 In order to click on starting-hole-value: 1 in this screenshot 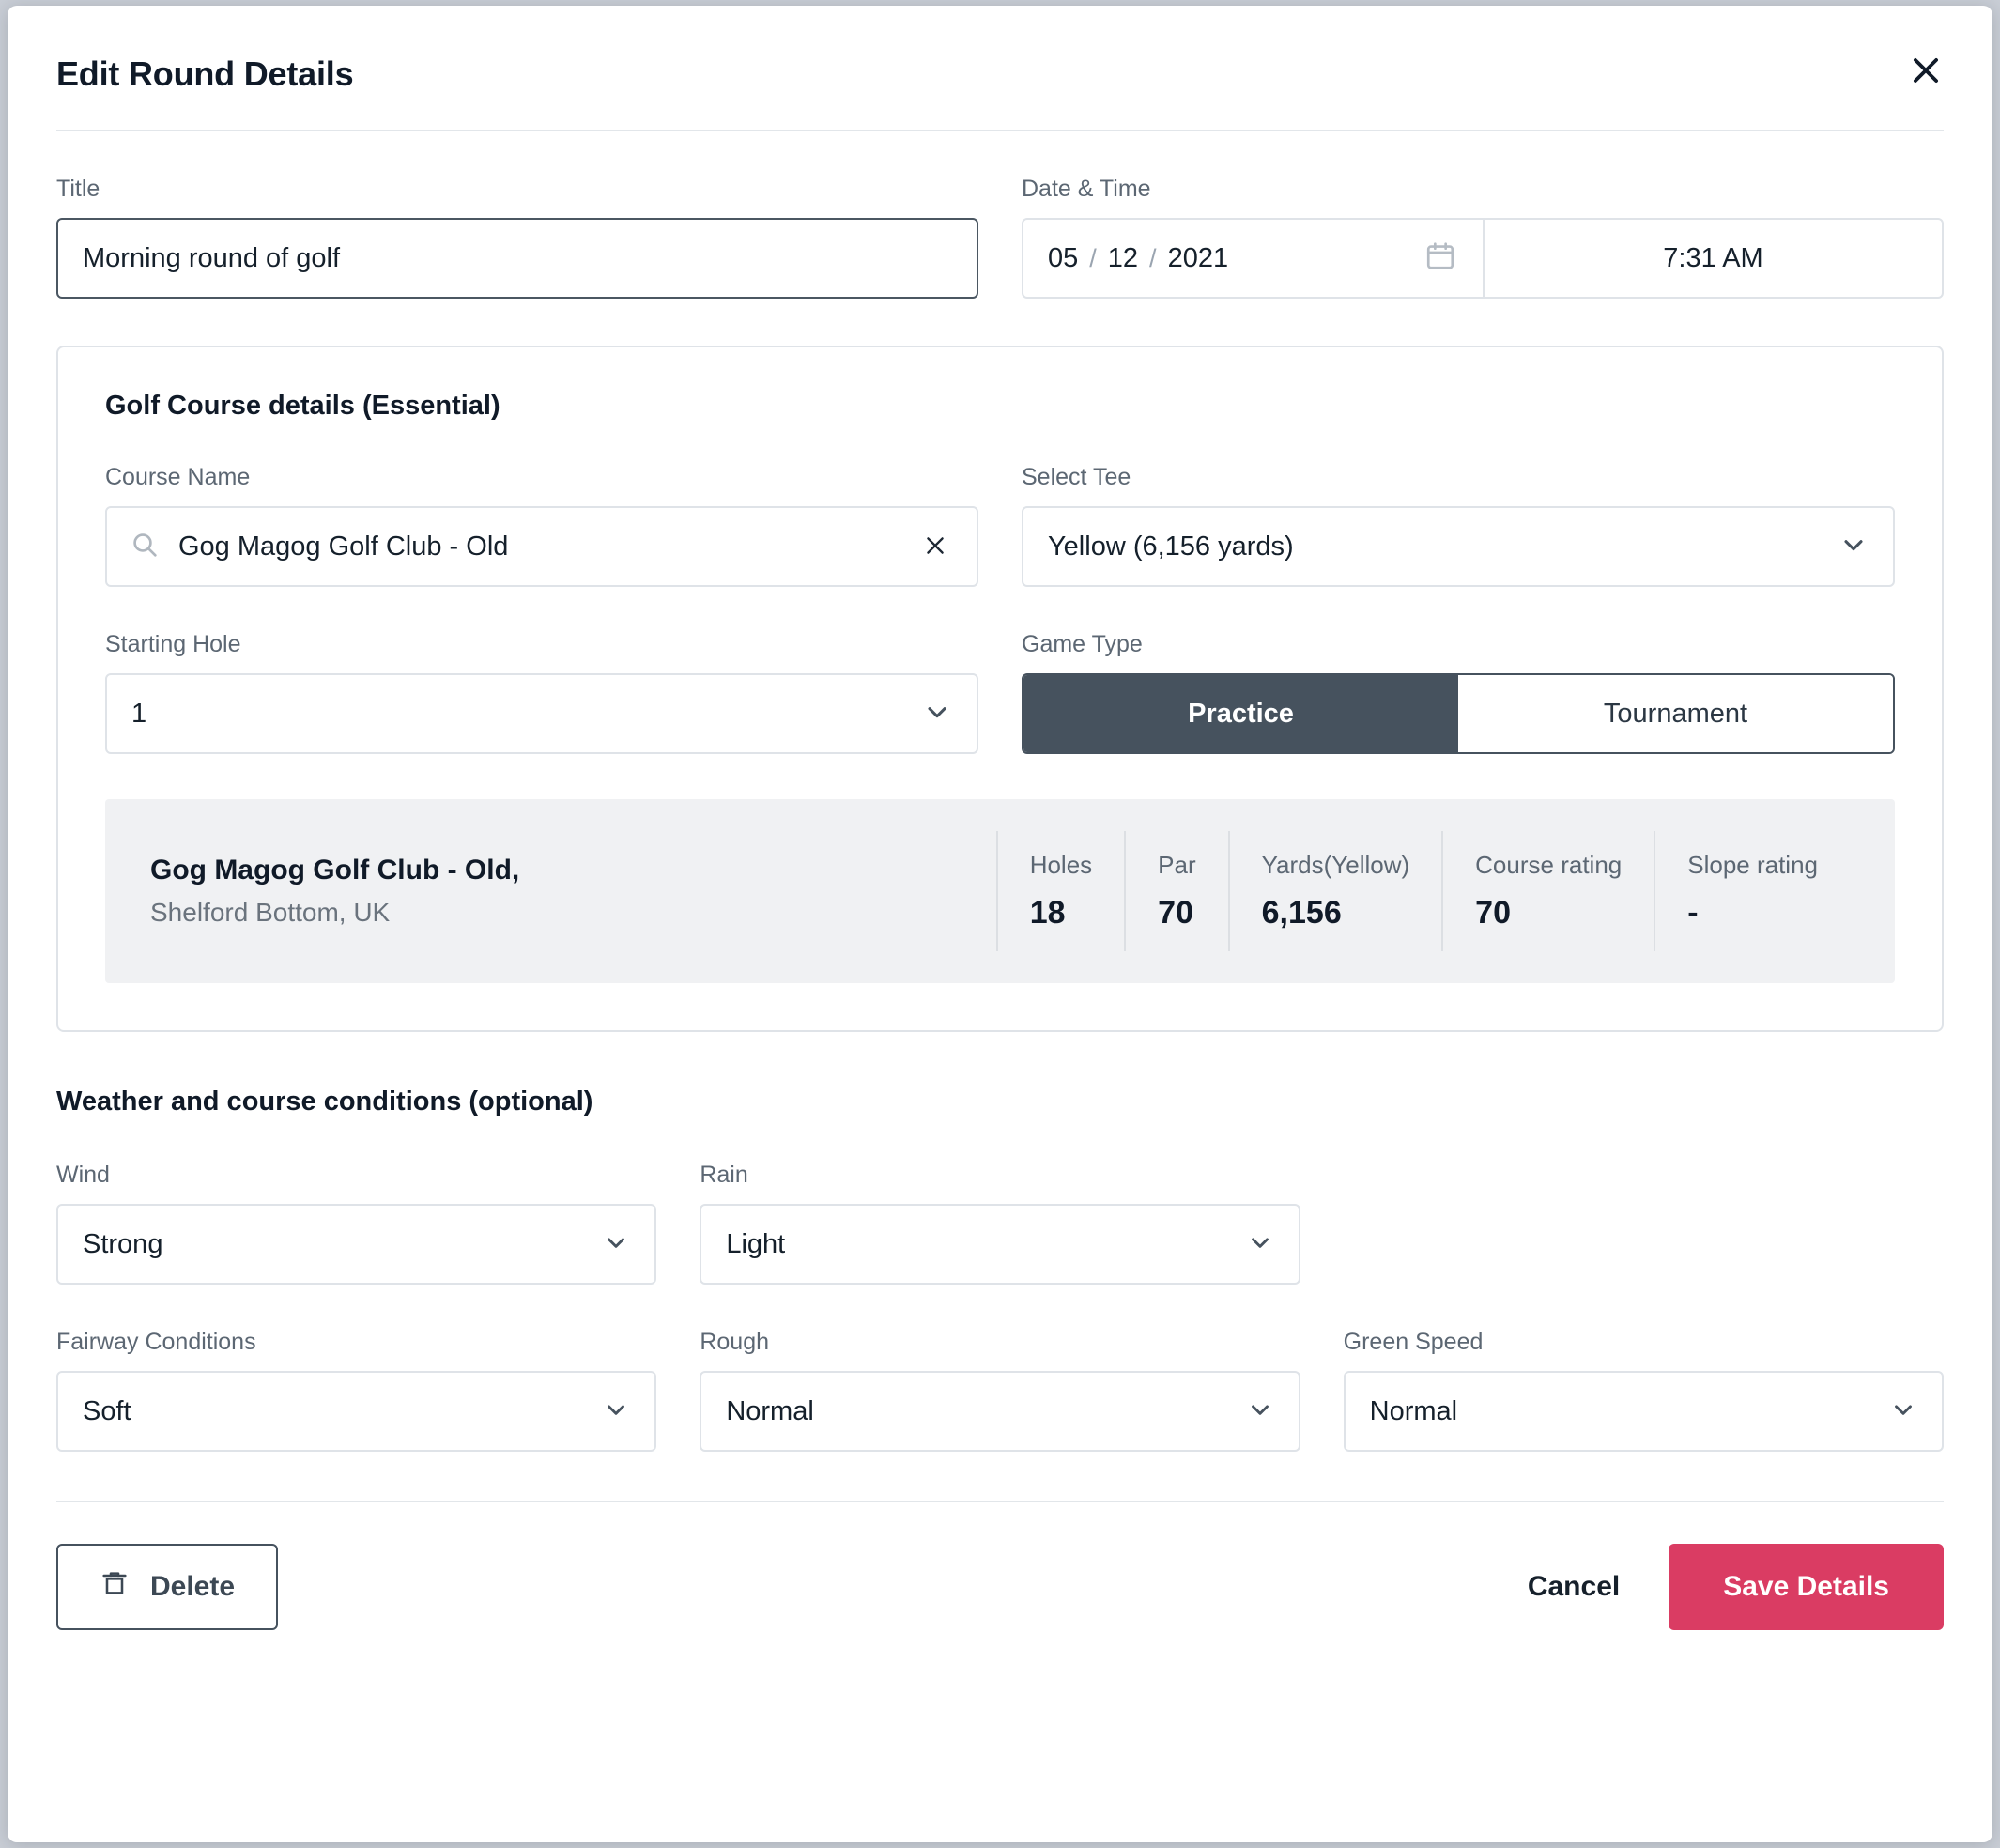, I will do `click(139, 713)`.